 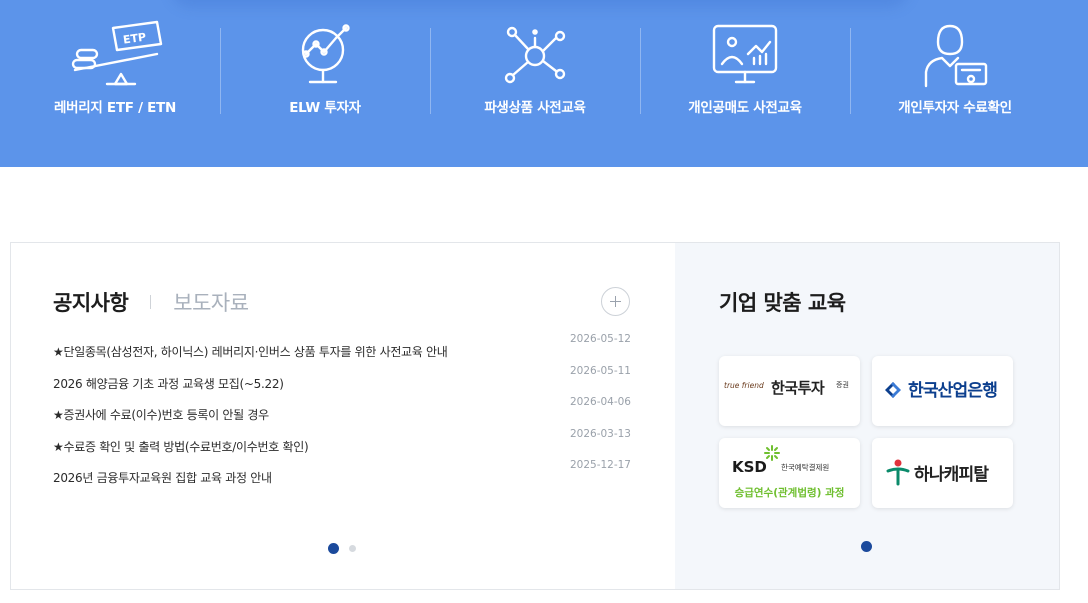 I want to click on menu-item-completion-check: 개인투자자 수료확인, so click(x=955, y=69).